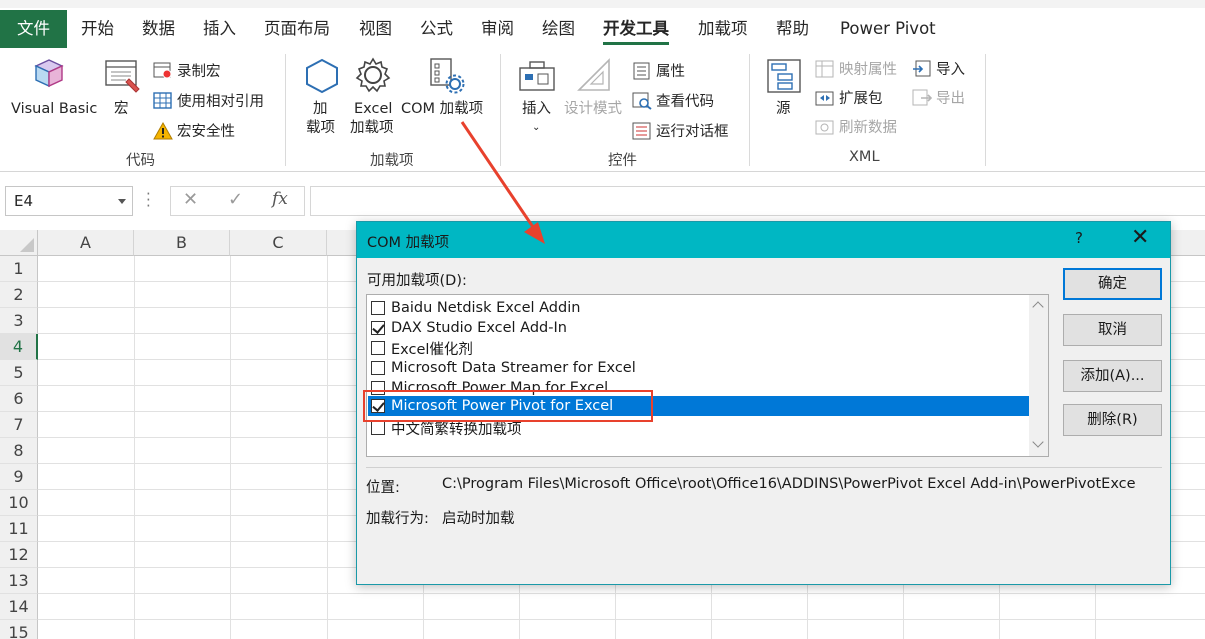 The image size is (1205, 639). Describe the element at coordinates (1140, 238) in the screenshot. I see `close-button: ✕` at that location.